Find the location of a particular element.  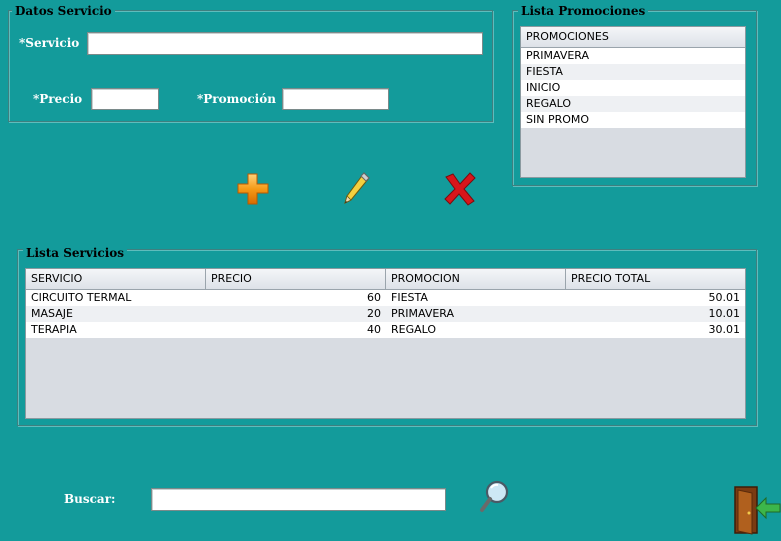

promocion-cell: INICIO is located at coordinates (543, 87).